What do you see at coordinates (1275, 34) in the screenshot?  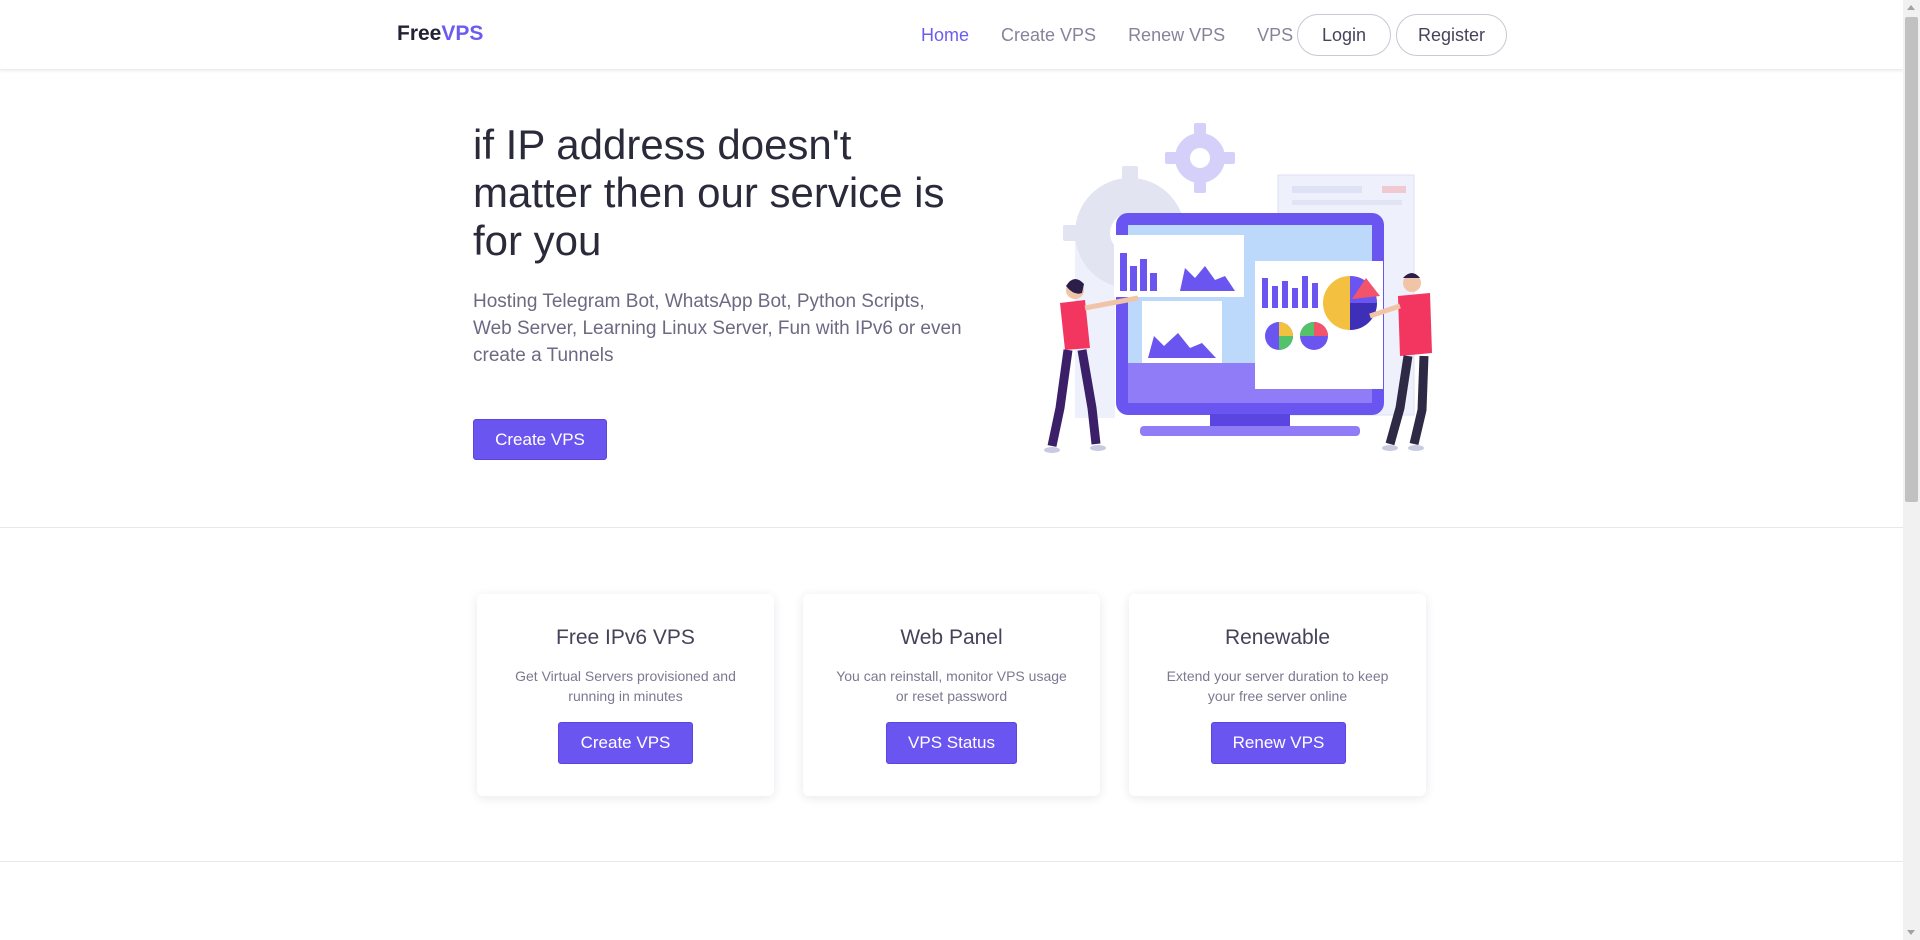 I see `nav-dropdown-vps-label: VPS` at bounding box center [1275, 34].